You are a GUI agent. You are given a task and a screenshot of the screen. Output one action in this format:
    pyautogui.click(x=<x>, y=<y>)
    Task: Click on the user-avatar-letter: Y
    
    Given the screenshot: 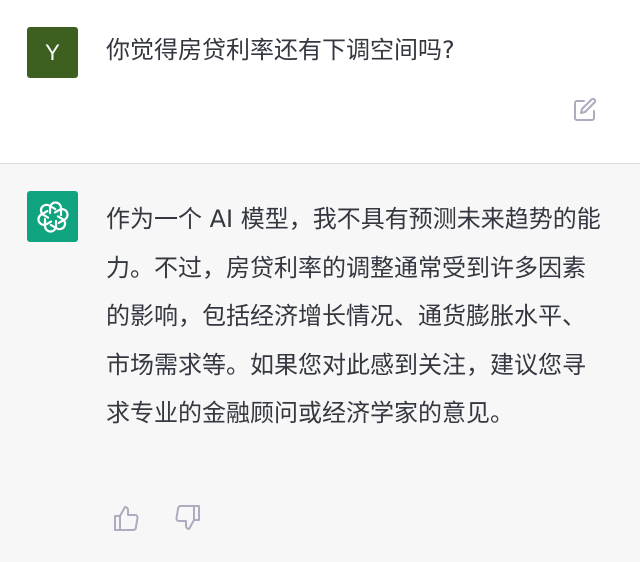 What is the action you would take?
    pyautogui.click(x=52, y=52)
    